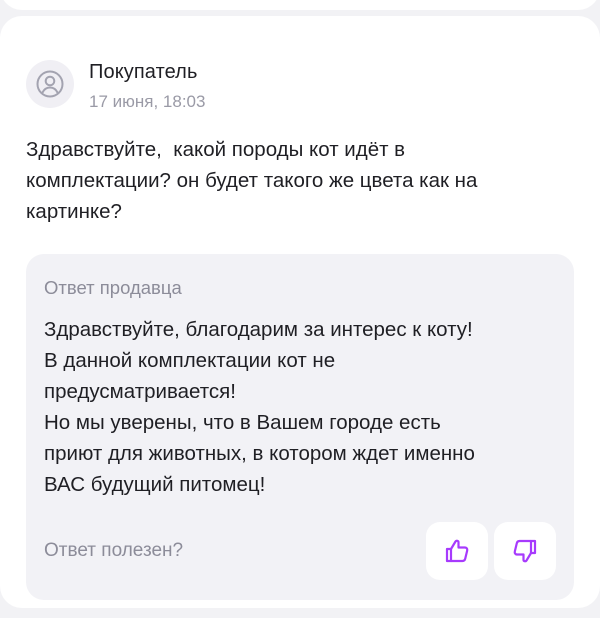  I want to click on review-date: 17 июня, 18:03, so click(147, 101).